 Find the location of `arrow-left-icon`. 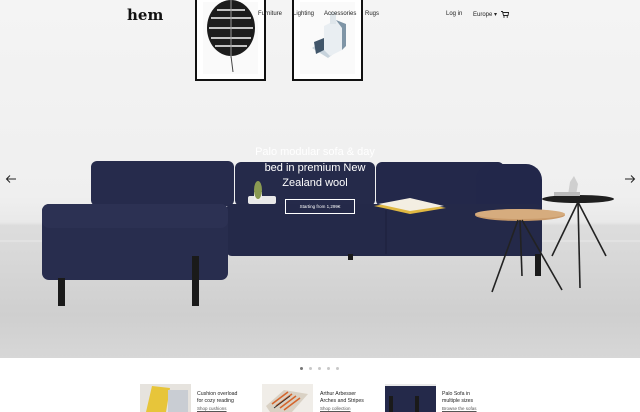

arrow-left-icon is located at coordinates (11, 179).